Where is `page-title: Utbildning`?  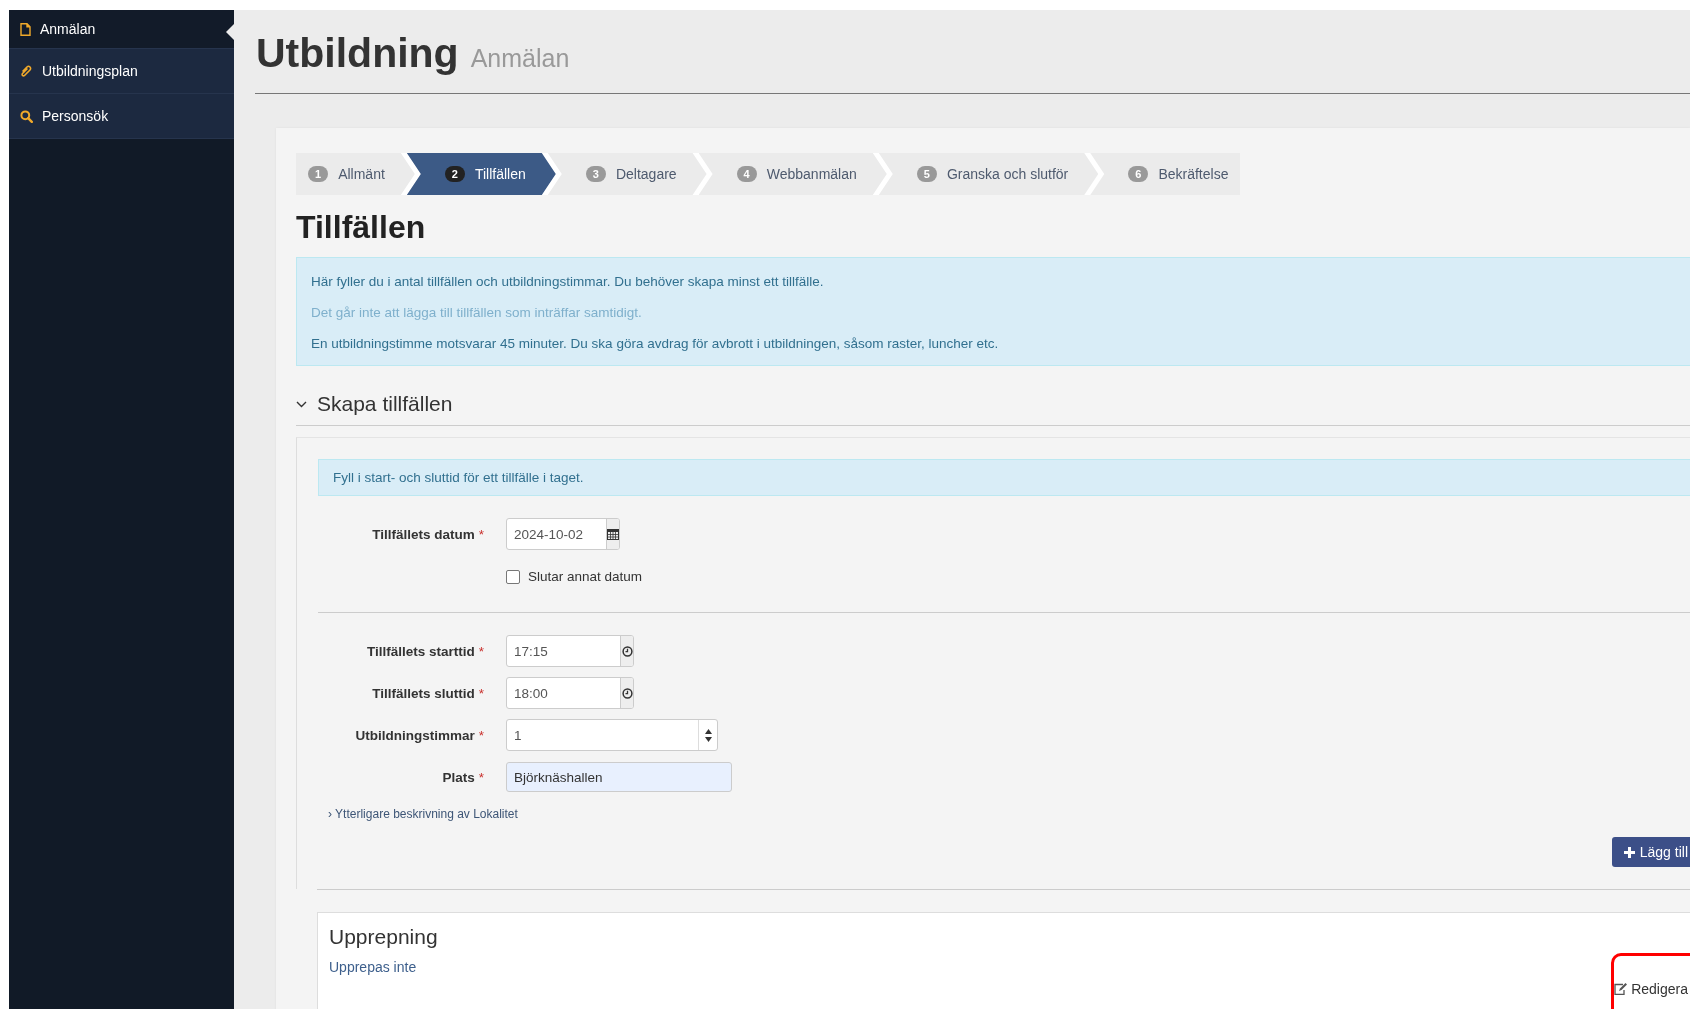 page-title: Utbildning is located at coordinates (357, 53).